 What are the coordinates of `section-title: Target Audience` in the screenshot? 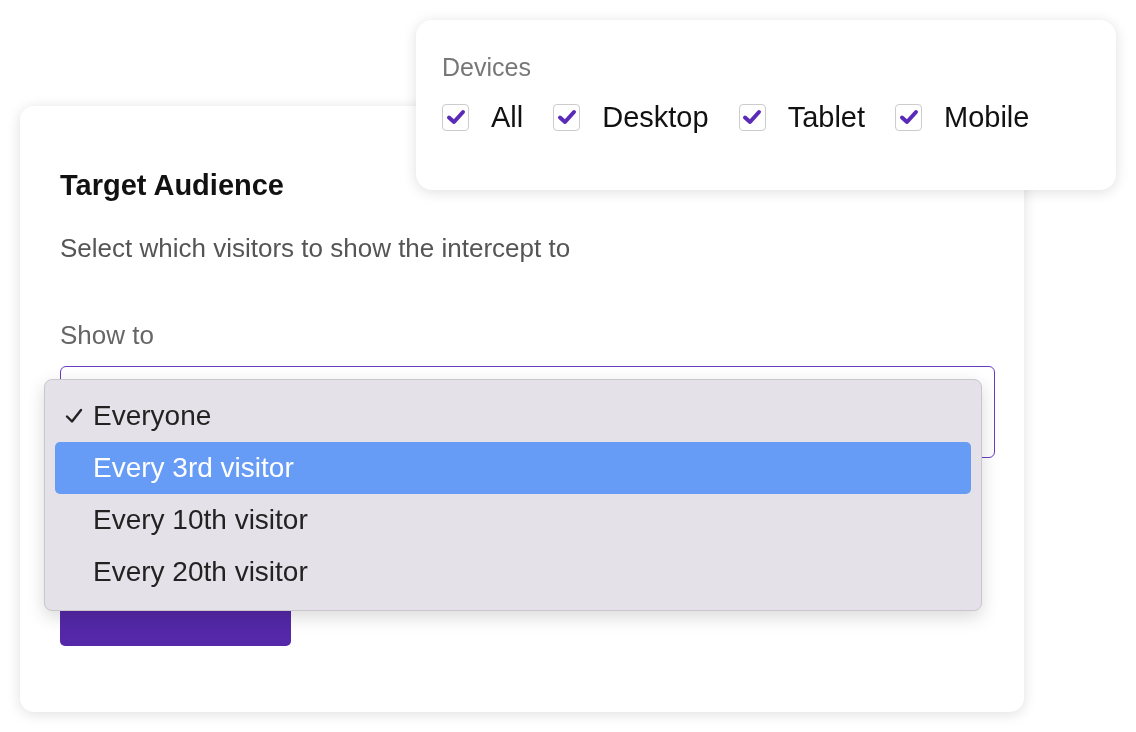 It's located at (172, 185).